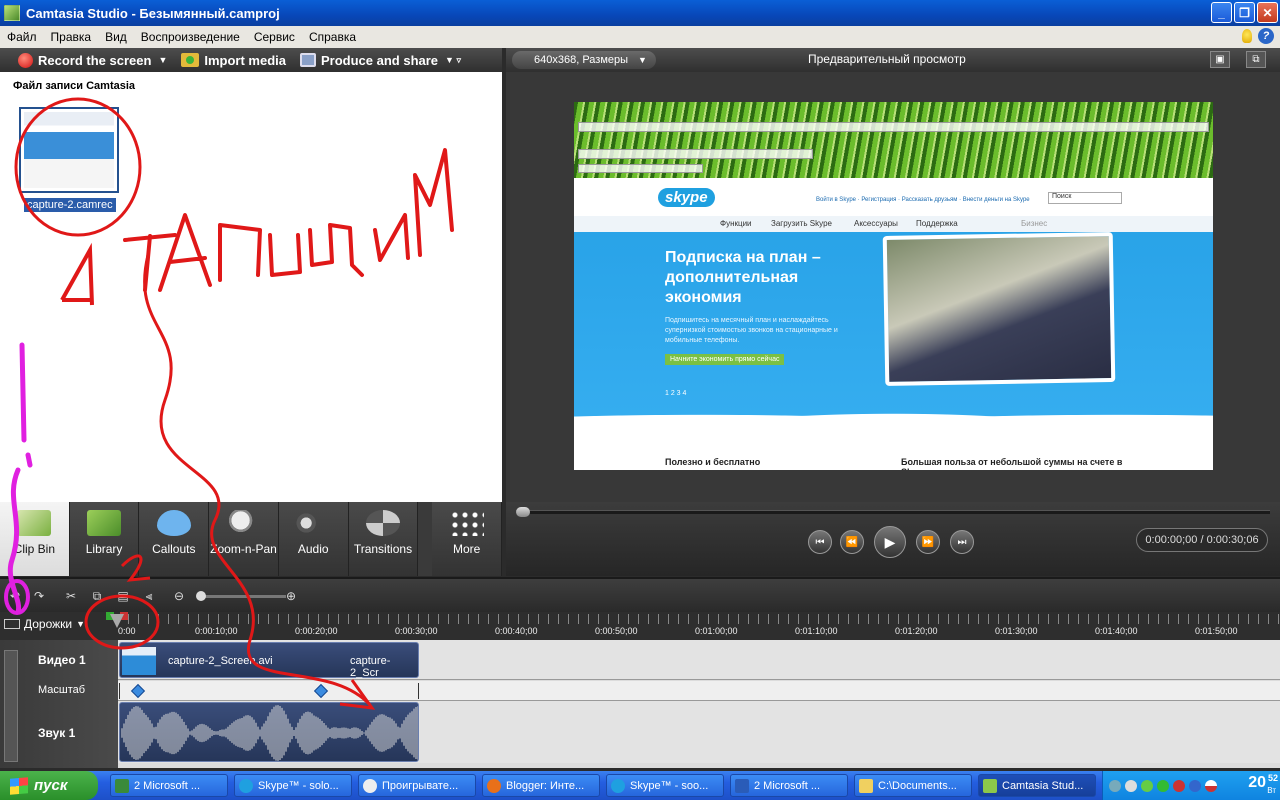  What do you see at coordinates (466, 523) in the screenshot?
I see `more-icon` at bounding box center [466, 523].